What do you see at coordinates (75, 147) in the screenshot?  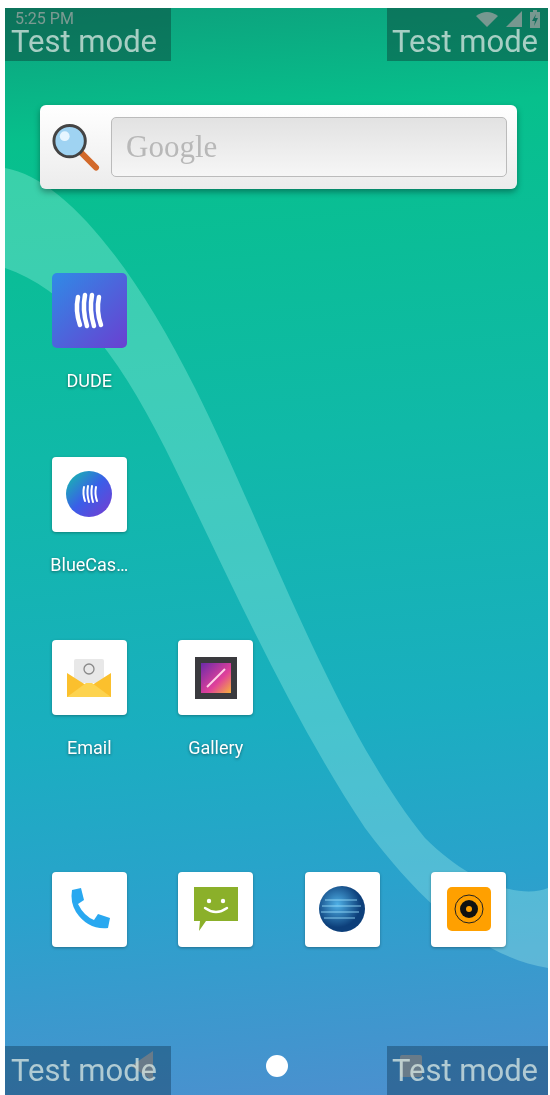 I see `search-icon` at bounding box center [75, 147].